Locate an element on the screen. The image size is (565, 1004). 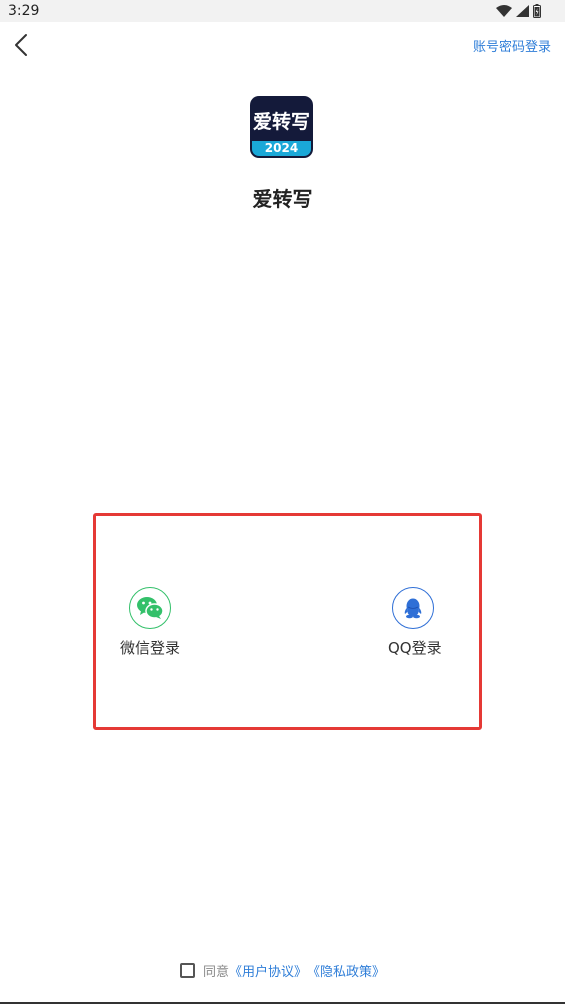
chevron-left-icon is located at coordinates (21, 45).